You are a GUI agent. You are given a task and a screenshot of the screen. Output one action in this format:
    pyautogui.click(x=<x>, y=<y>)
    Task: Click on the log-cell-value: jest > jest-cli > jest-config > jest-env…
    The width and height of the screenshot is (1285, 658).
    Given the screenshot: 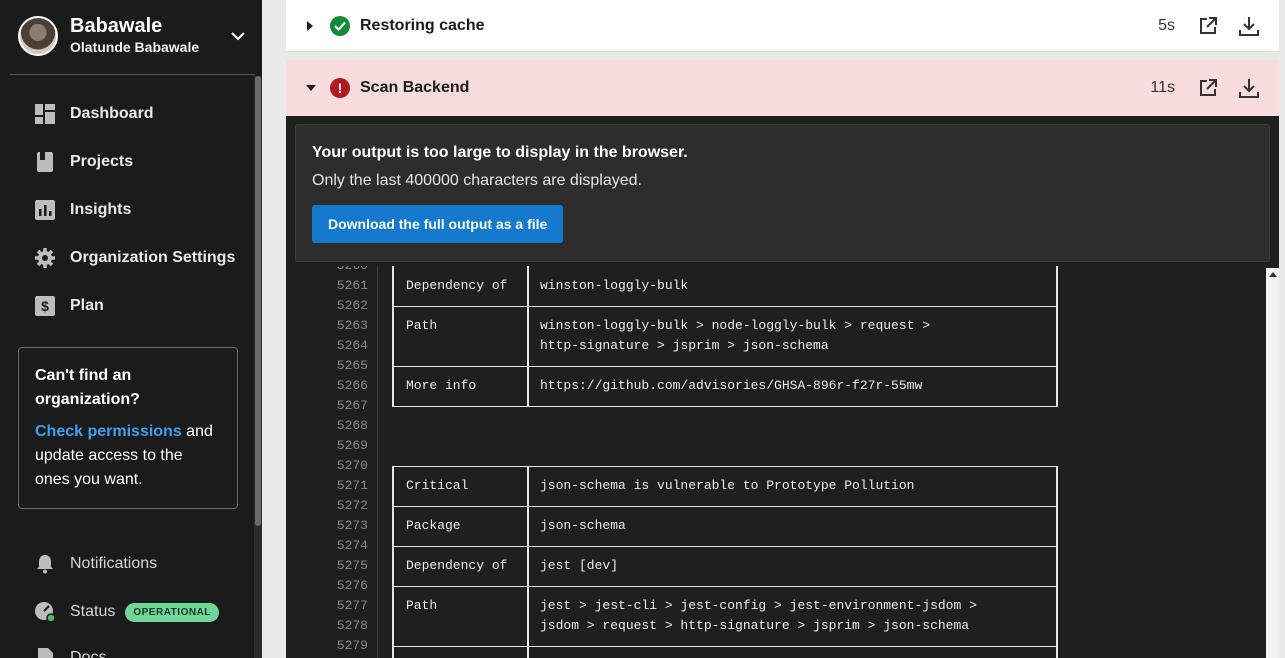 What is the action you would take?
    pyautogui.click(x=758, y=605)
    